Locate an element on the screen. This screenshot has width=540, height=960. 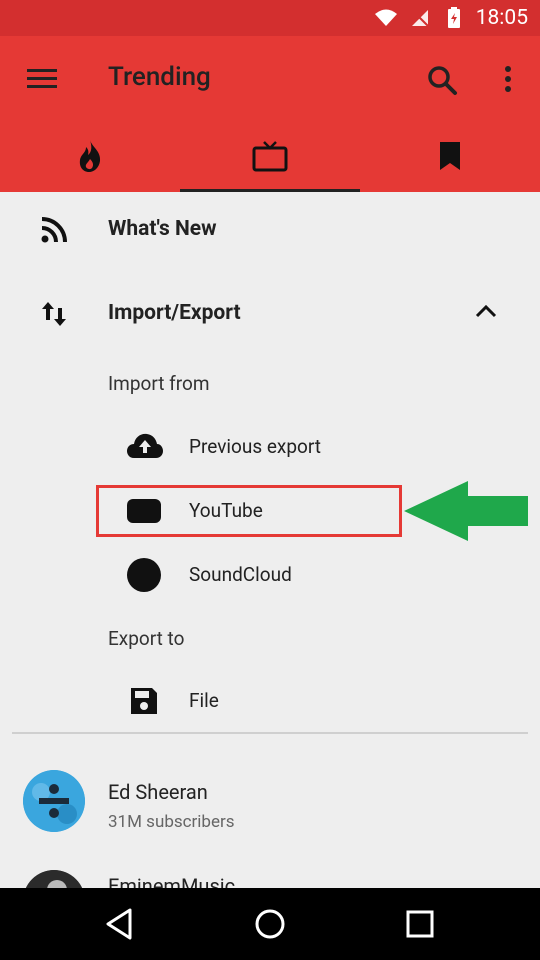
export-to-label: Export to is located at coordinates (146, 638).